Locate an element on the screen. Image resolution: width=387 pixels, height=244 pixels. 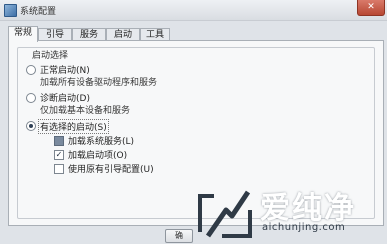
selective-startup-radio is located at coordinates (31, 126).